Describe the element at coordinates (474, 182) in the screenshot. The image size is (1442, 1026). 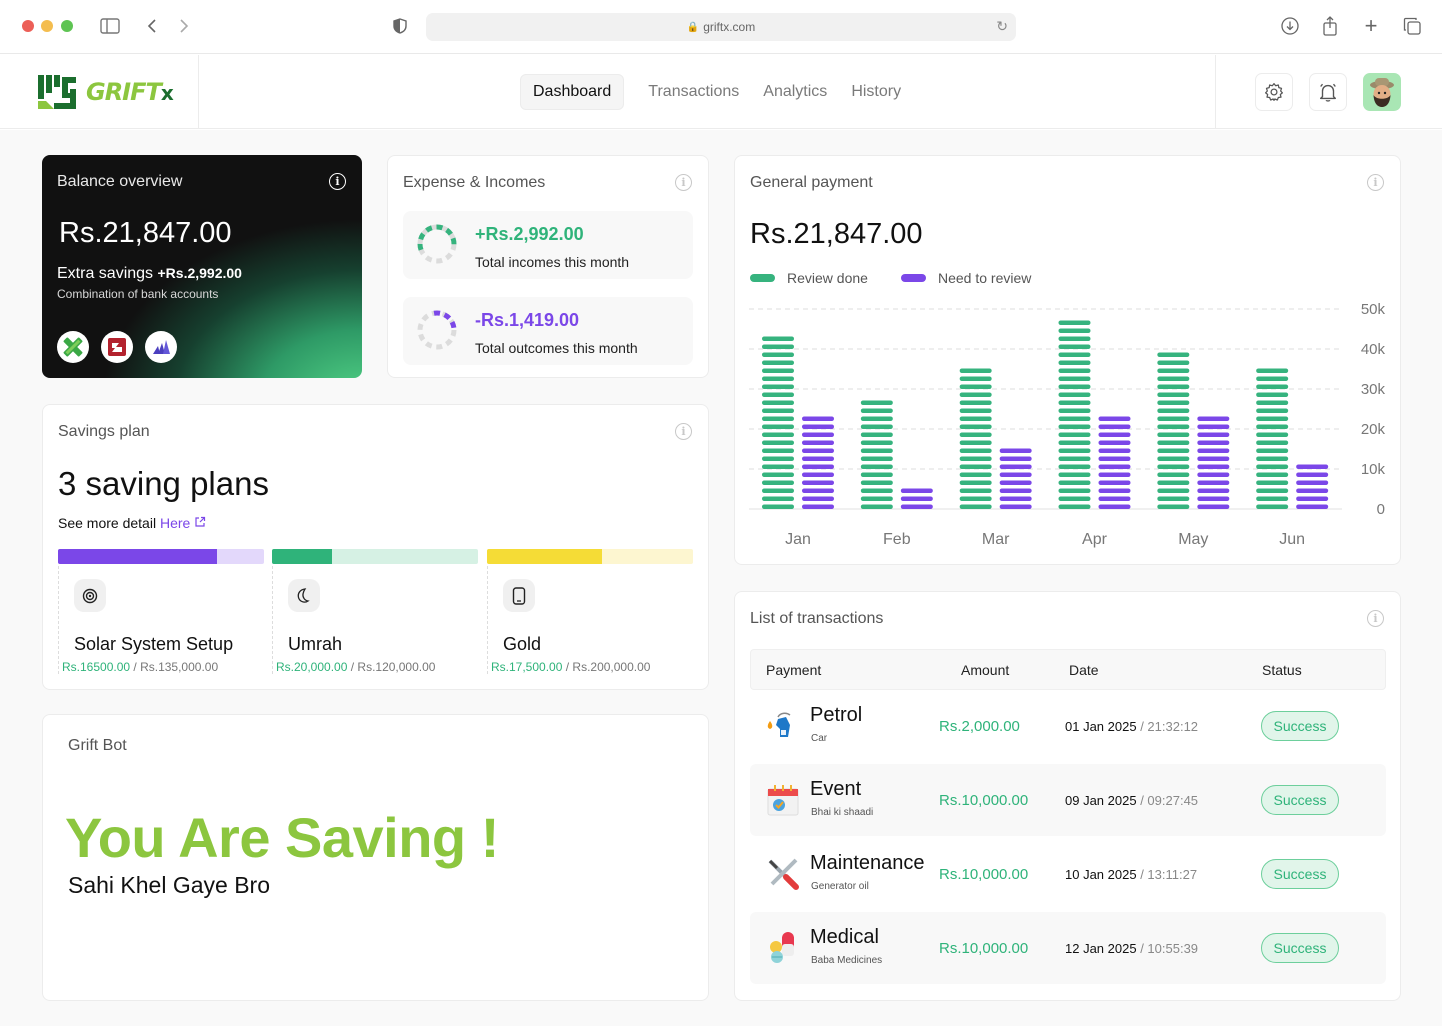
I see `expense-title: Expense & Incomes` at that location.